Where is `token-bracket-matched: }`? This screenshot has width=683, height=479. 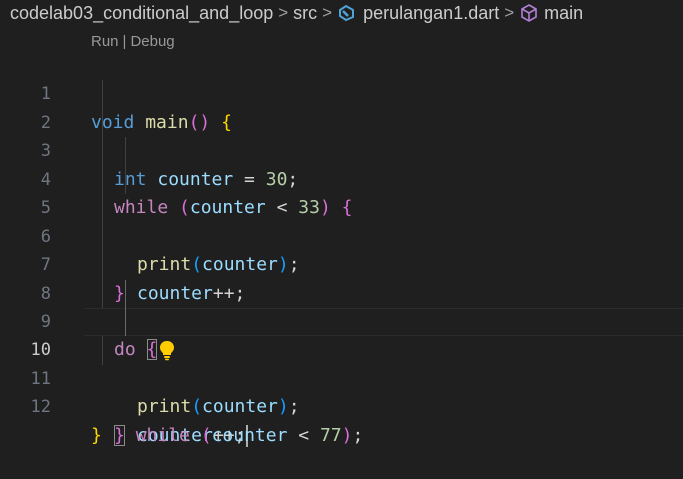
token-bracket-matched: } is located at coordinates (119, 435).